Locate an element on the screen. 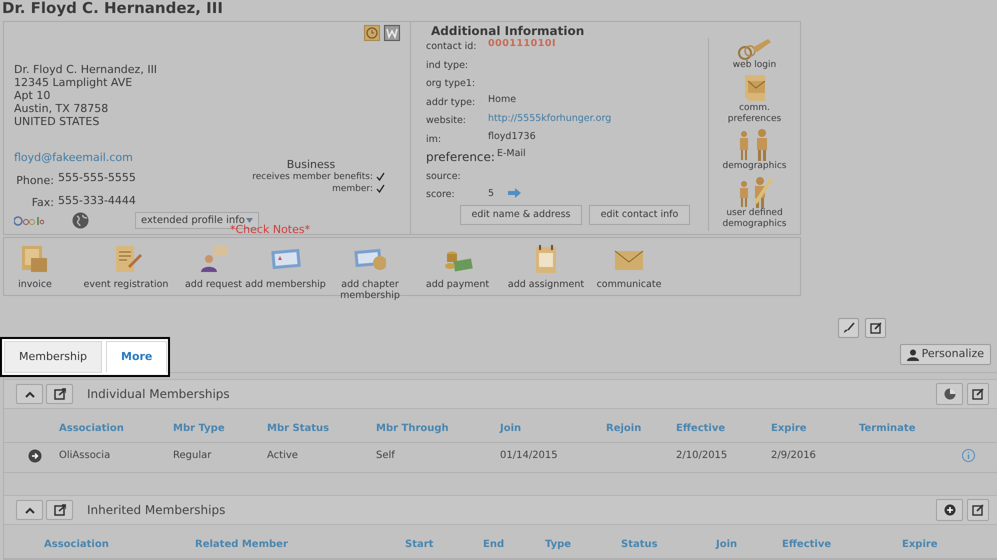  add-button is located at coordinates (949, 510).